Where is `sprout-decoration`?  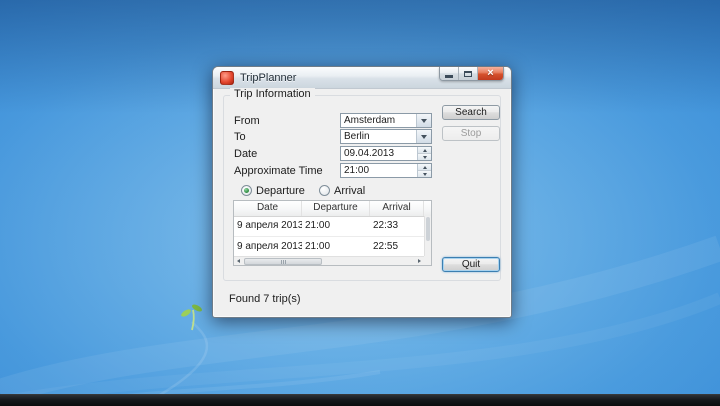
sprout-decoration is located at coordinates (192, 317).